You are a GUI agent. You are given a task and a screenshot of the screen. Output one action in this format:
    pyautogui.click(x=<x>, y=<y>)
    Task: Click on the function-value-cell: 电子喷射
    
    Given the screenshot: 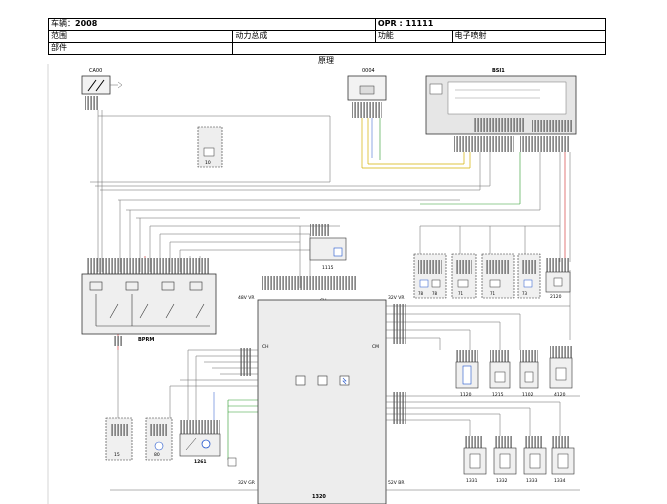 What is the action you would take?
    pyautogui.click(x=470, y=35)
    